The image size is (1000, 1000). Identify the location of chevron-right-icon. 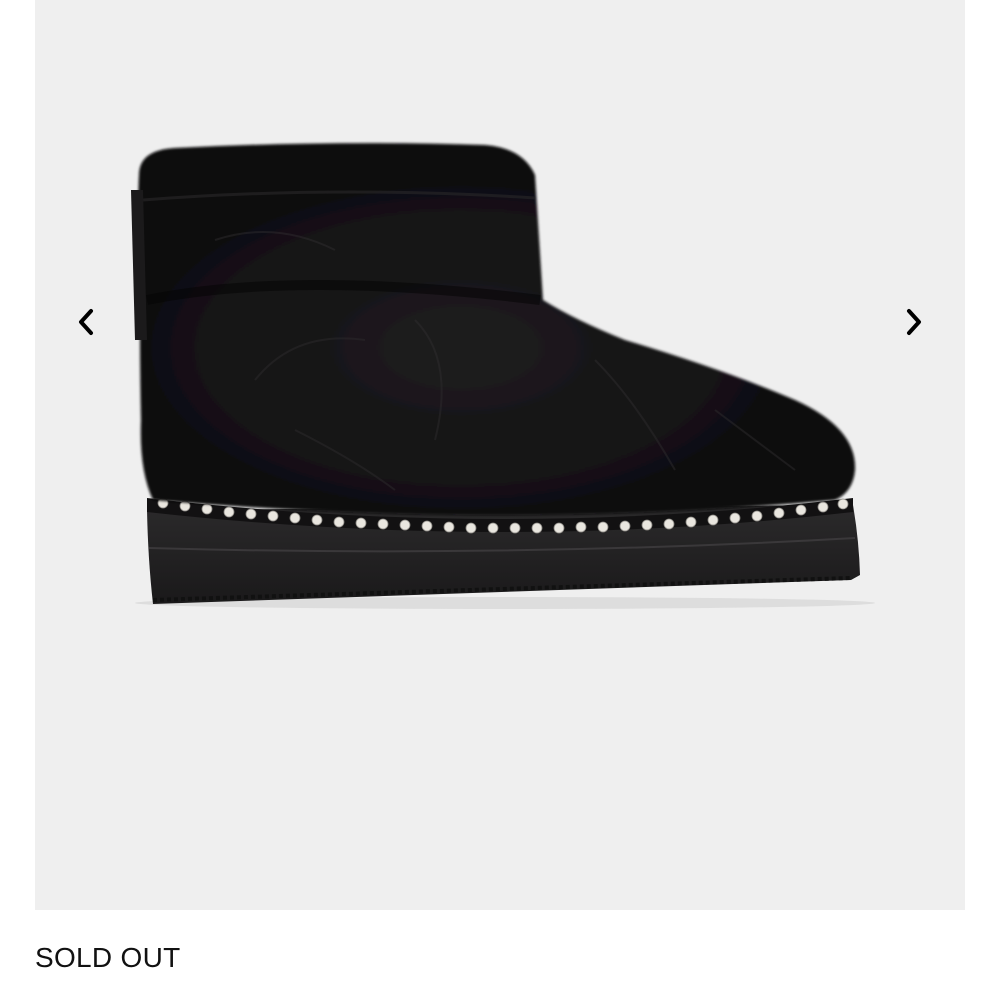
(914, 322).